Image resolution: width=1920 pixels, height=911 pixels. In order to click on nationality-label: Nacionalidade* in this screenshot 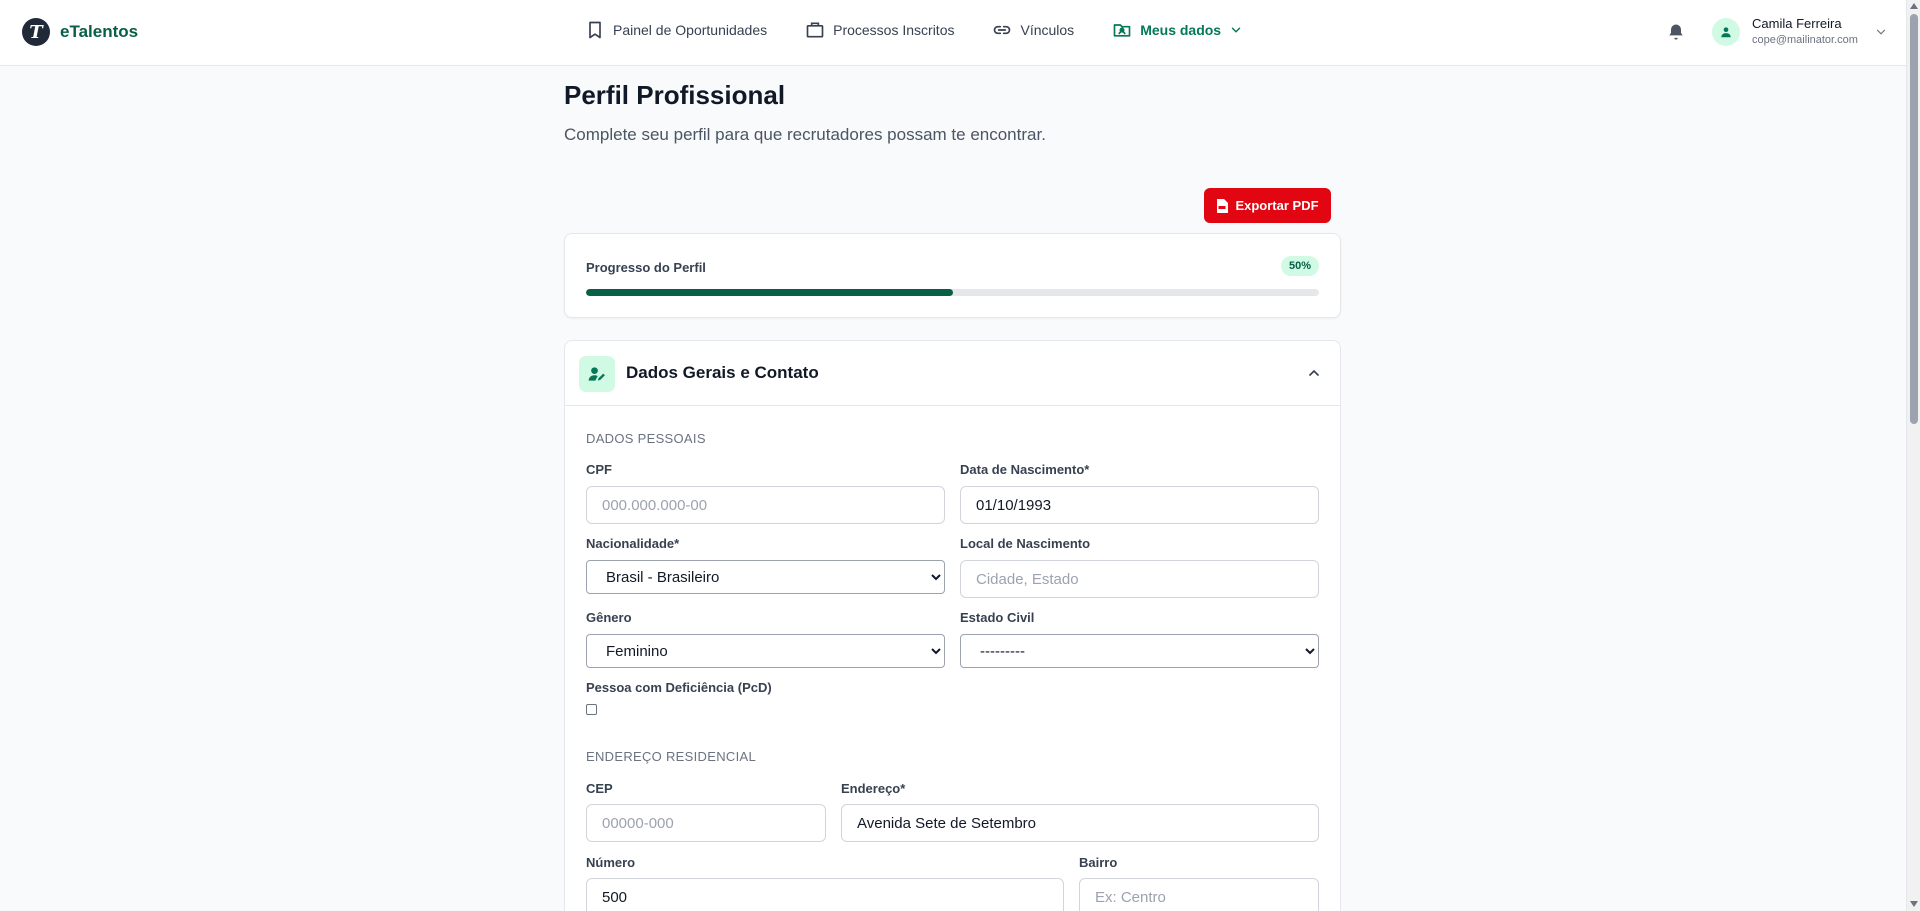, I will do `click(633, 543)`.